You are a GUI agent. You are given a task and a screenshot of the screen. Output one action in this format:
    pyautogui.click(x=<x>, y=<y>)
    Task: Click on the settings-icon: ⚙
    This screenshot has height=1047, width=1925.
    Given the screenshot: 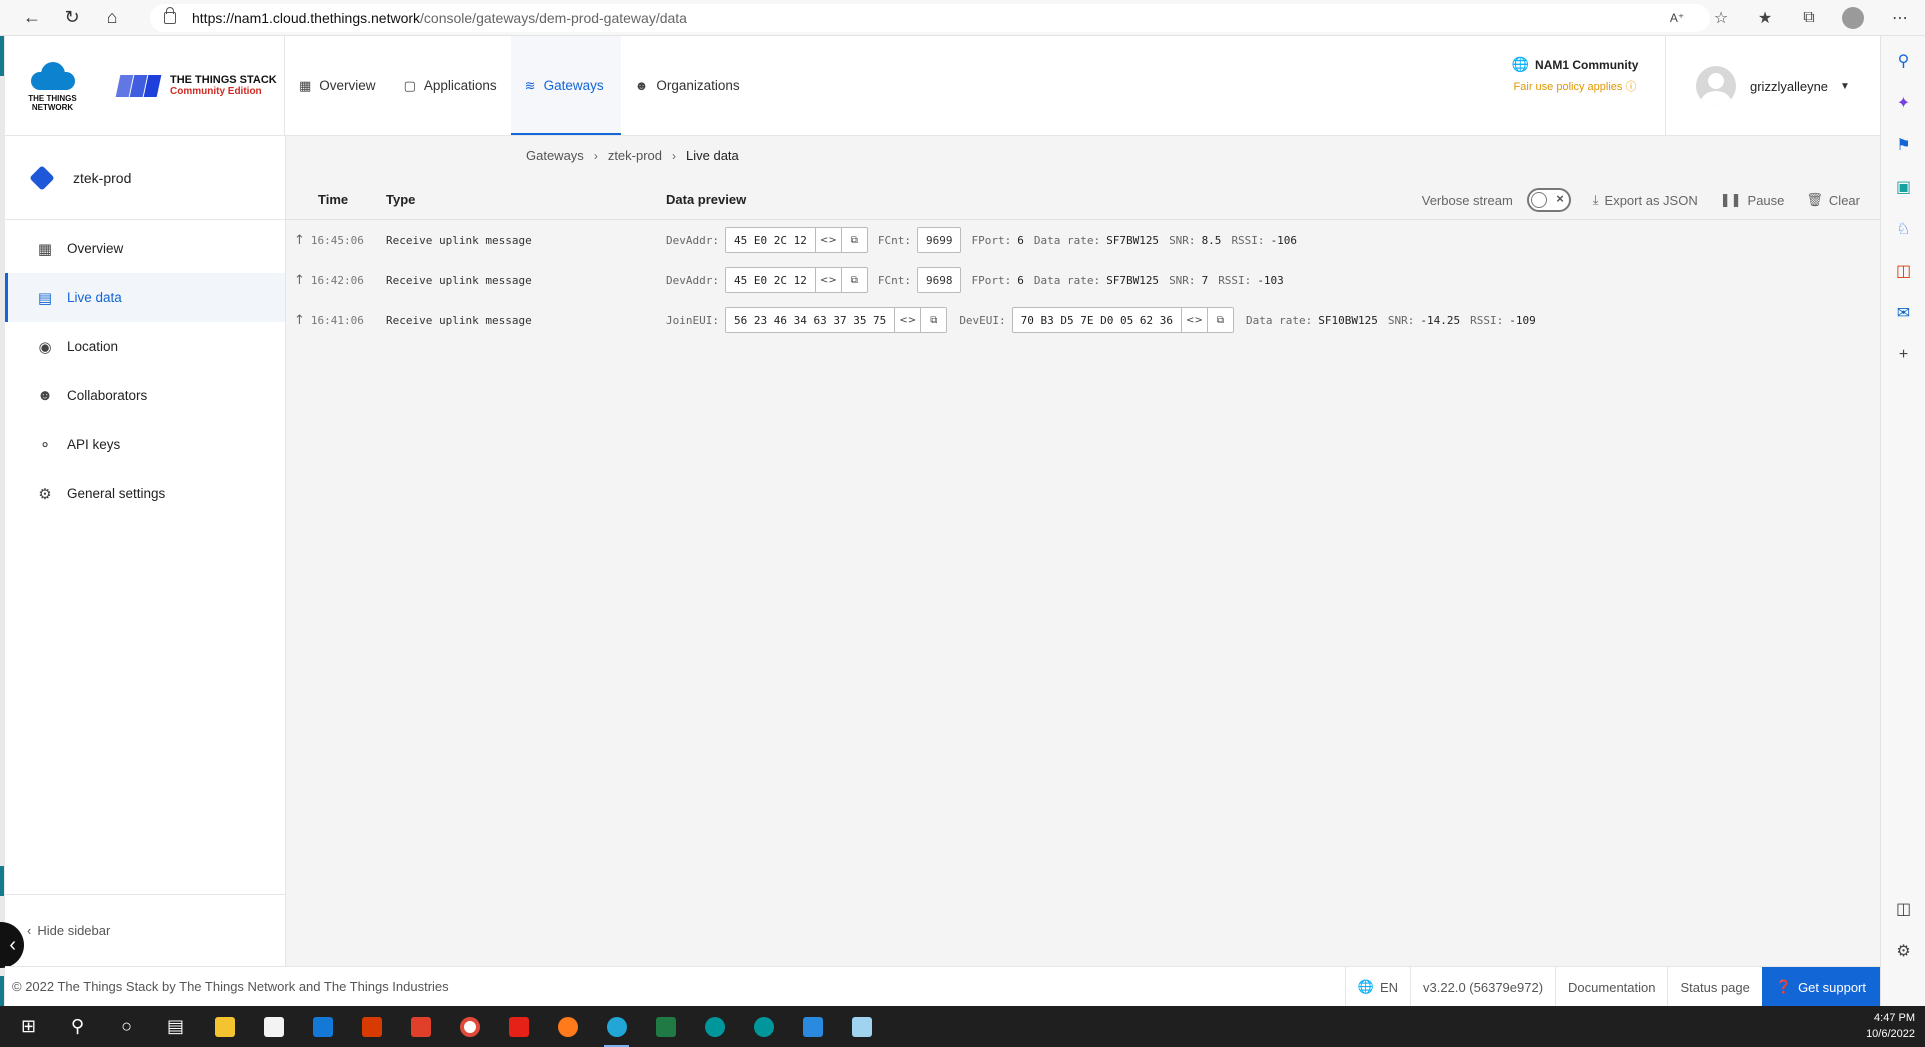 What is the action you would take?
    pyautogui.click(x=1903, y=951)
    